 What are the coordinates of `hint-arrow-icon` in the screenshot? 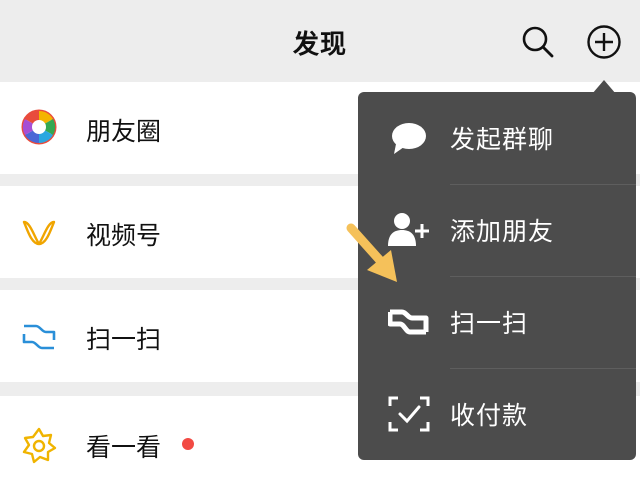 It's located at (375, 256).